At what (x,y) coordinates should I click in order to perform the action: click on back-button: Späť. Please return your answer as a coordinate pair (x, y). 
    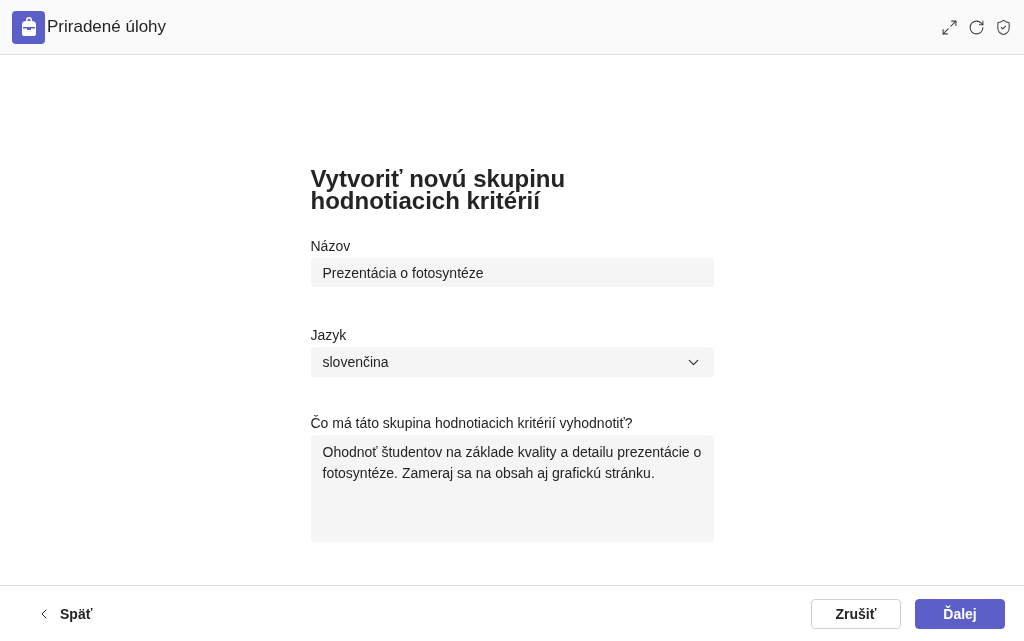
    Looking at the image, I should click on (64, 613).